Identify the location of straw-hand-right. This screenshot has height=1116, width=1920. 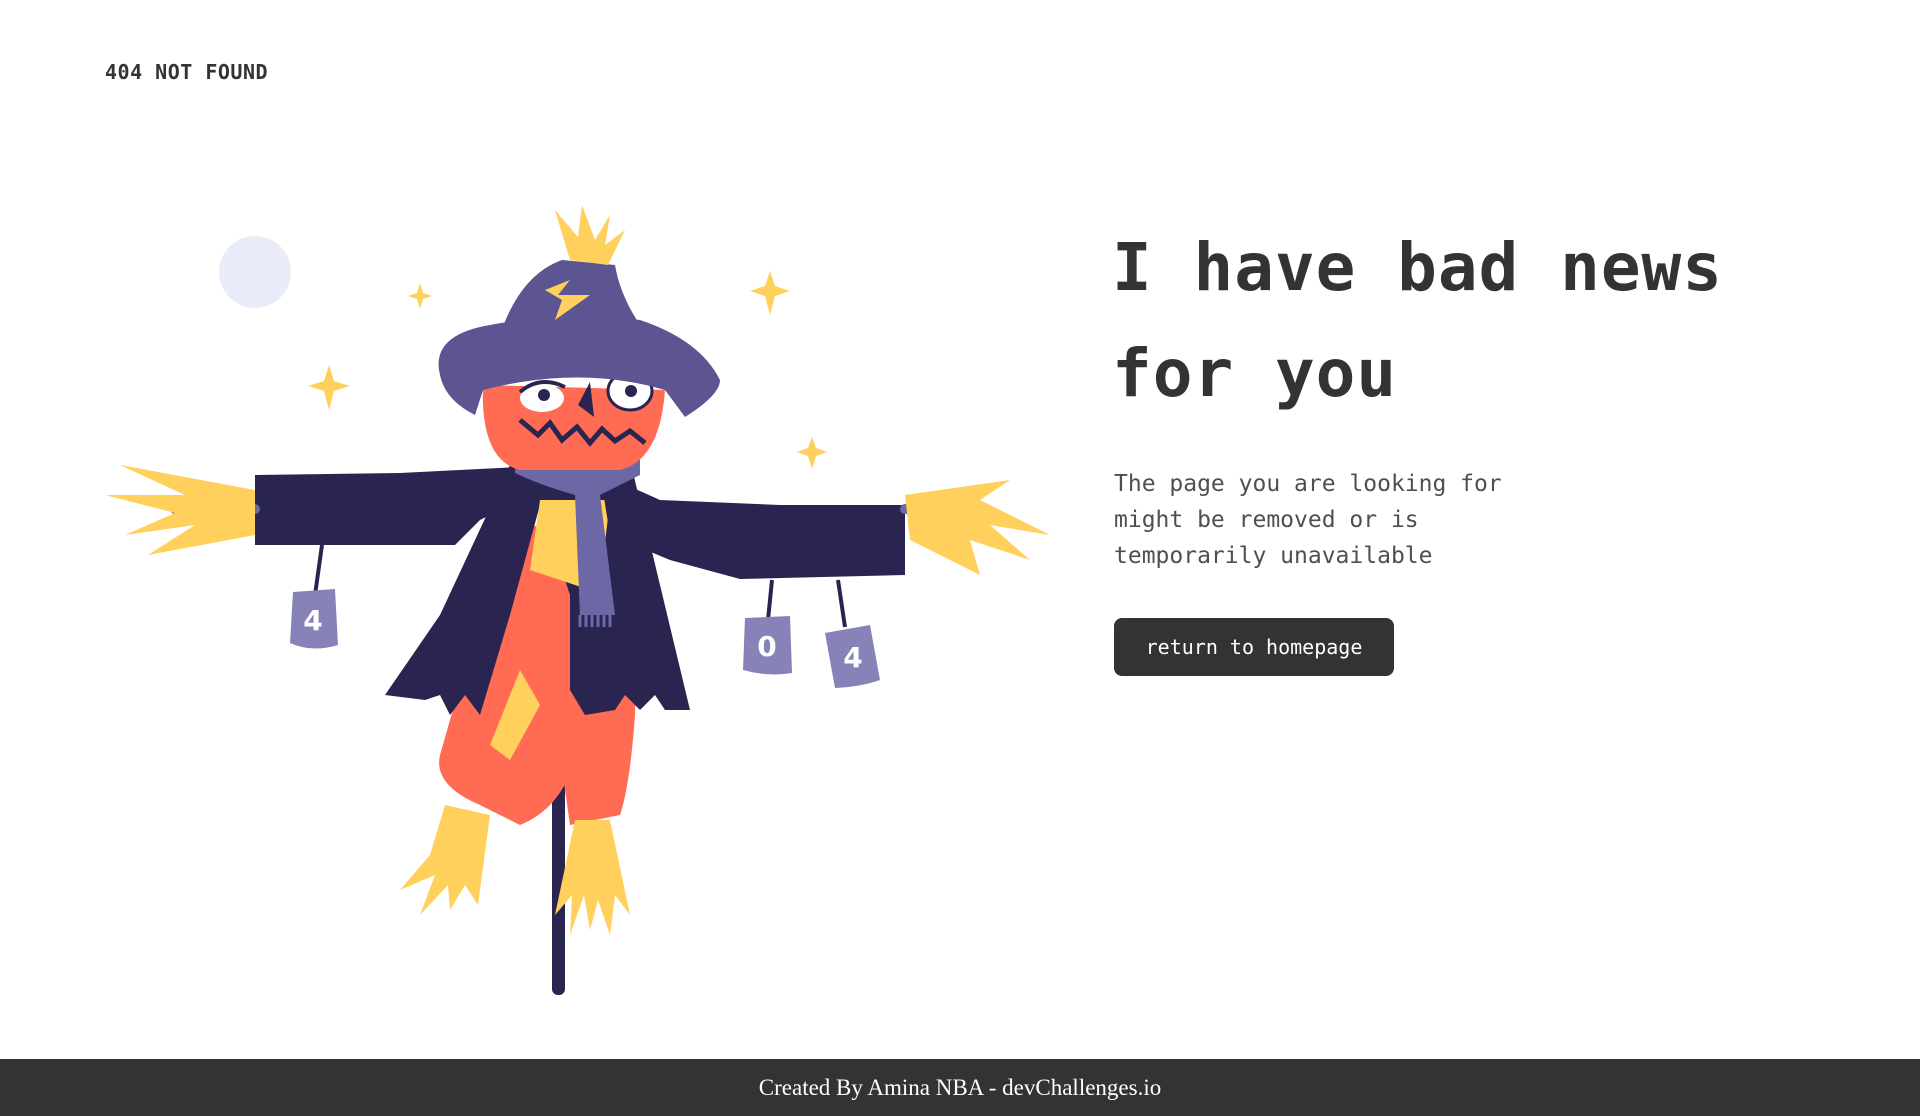
(977, 527).